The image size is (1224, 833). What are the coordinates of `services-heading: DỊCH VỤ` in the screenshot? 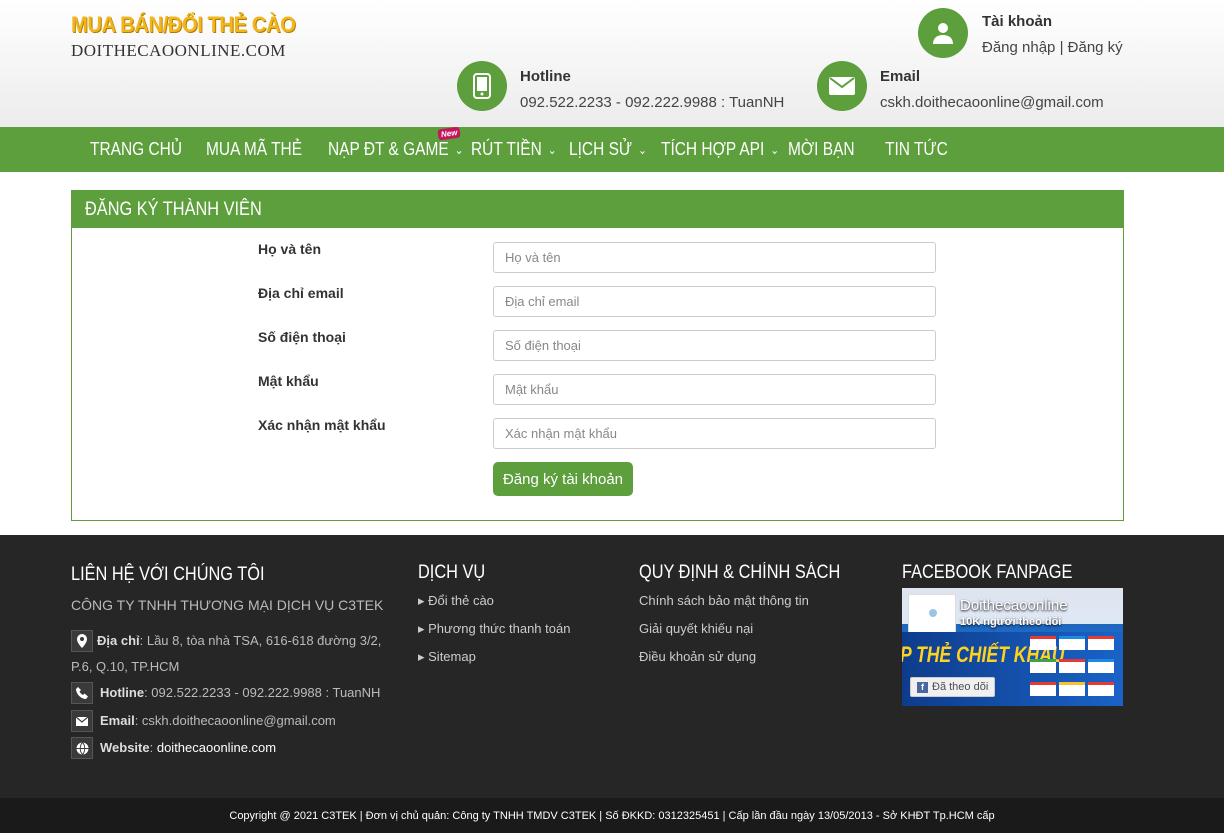 It's located at (452, 572).